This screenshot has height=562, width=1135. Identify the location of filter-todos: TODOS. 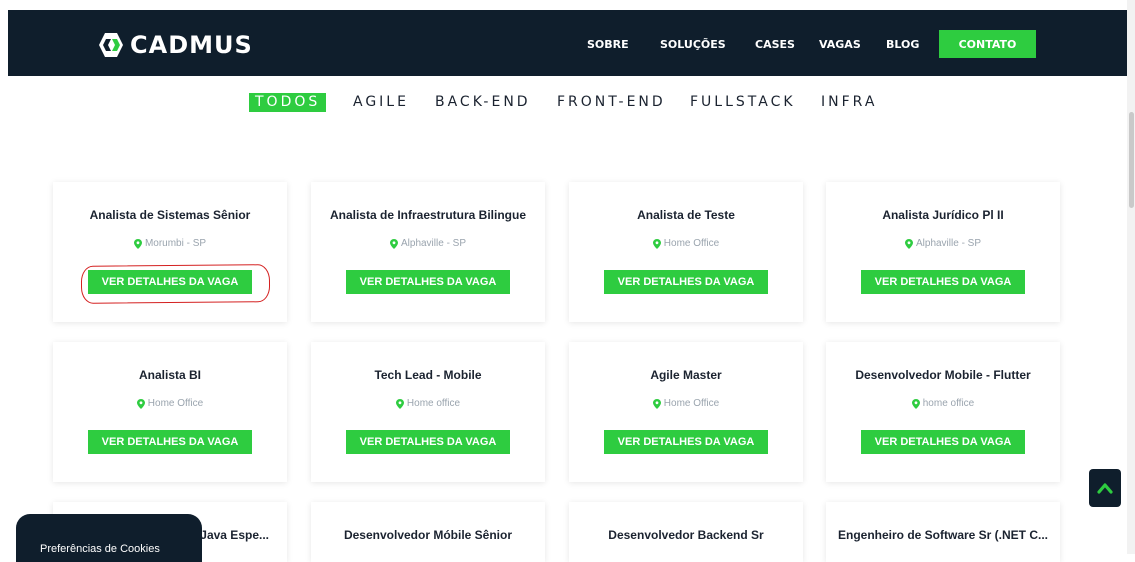
(288, 102).